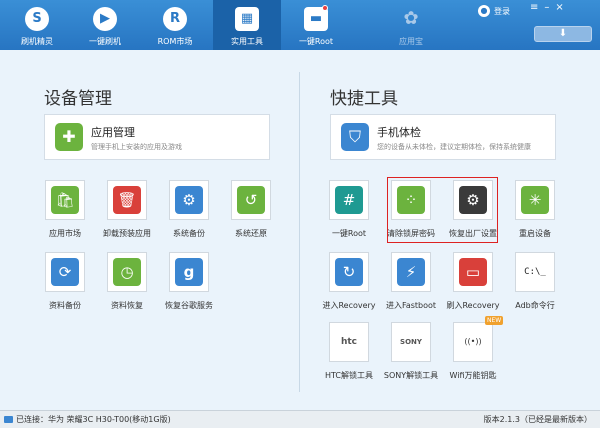 This screenshot has width=600, height=428. Describe the element at coordinates (355, 137) in the screenshot. I see `shield-icon: ⛉` at that location.